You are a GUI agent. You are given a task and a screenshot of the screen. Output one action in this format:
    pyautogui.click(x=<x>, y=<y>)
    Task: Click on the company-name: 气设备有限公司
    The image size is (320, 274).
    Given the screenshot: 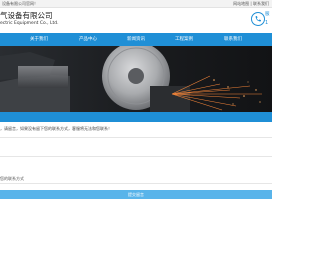 What is the action you would take?
    pyautogui.click(x=26, y=15)
    